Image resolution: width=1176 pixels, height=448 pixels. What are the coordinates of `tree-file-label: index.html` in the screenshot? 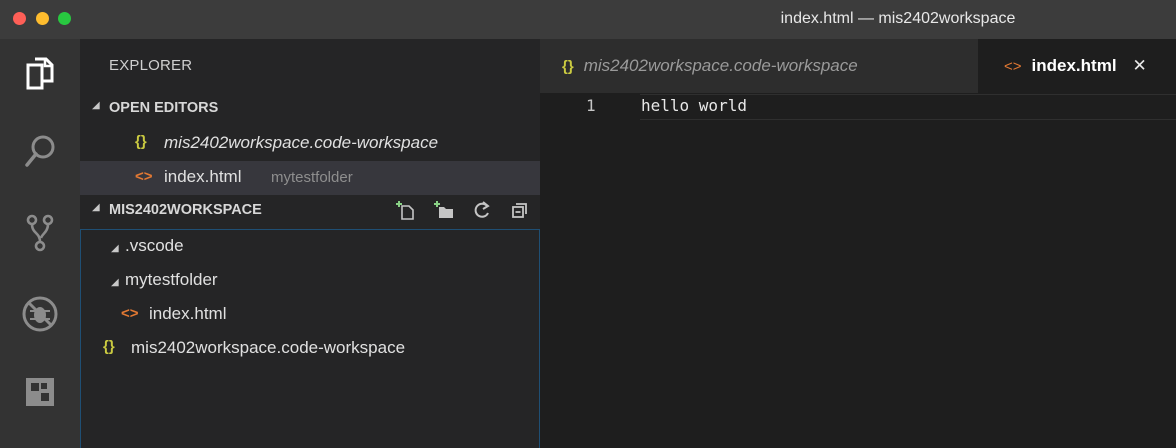 It's located at (188, 313).